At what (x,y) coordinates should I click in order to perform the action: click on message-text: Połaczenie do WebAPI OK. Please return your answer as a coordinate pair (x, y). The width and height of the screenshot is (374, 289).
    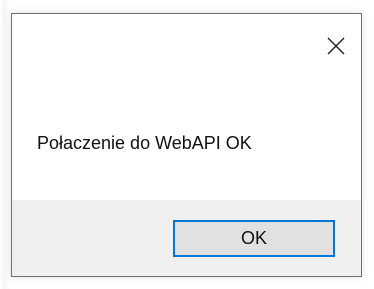
    Looking at the image, I should click on (144, 143).